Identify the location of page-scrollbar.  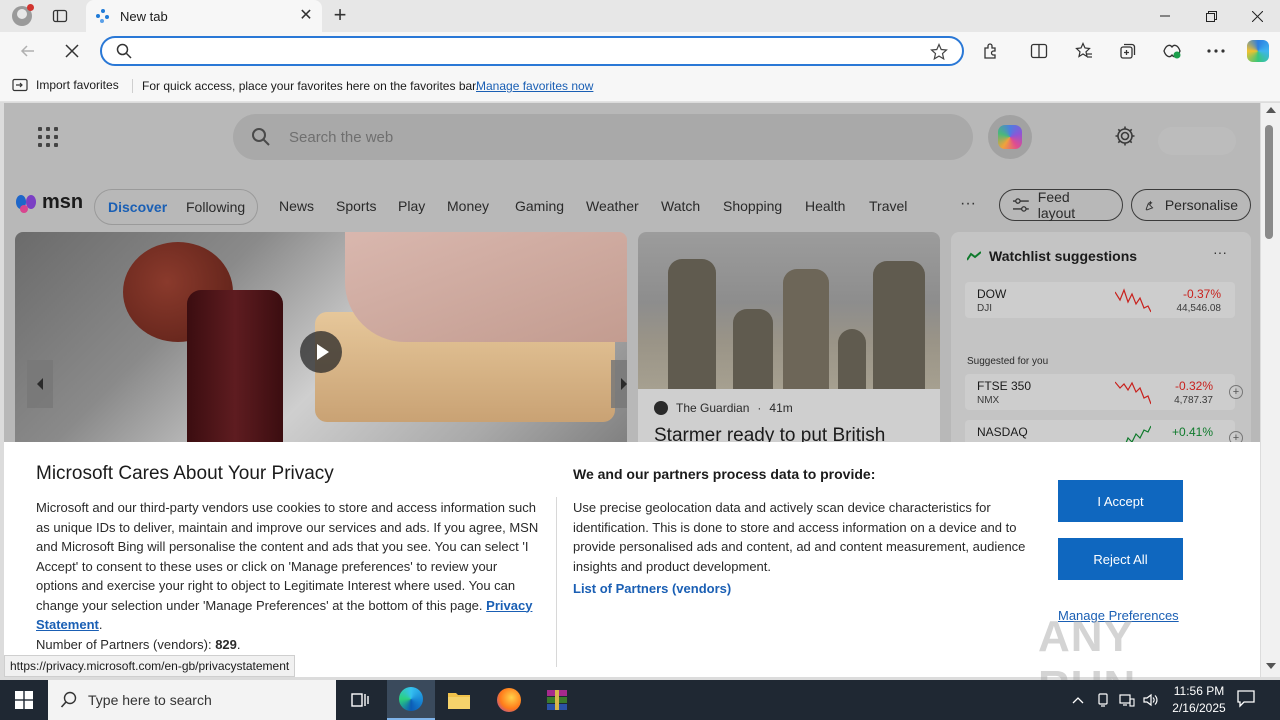
(1270, 390).